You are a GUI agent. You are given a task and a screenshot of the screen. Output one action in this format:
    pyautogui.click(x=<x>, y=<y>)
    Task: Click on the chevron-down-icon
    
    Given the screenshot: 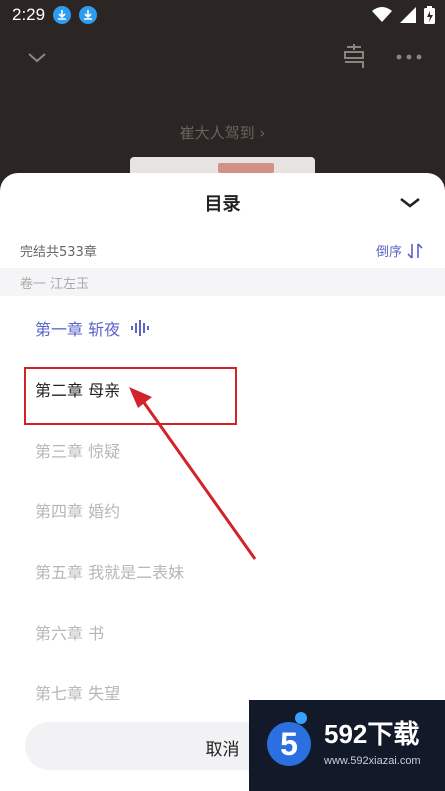 What is the action you would take?
    pyautogui.click(x=37, y=58)
    